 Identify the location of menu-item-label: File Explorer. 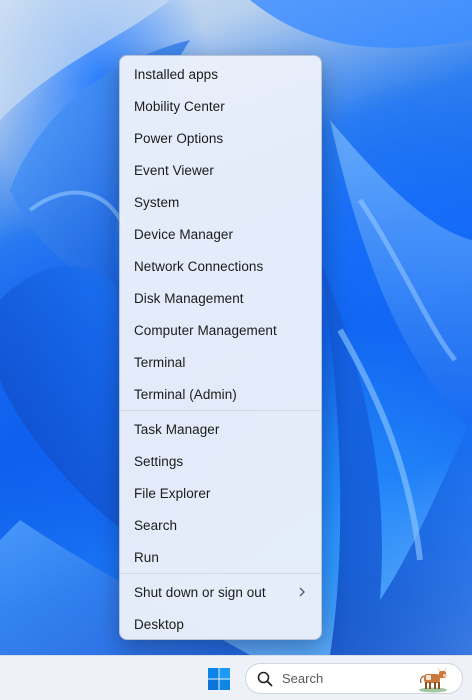
(172, 493).